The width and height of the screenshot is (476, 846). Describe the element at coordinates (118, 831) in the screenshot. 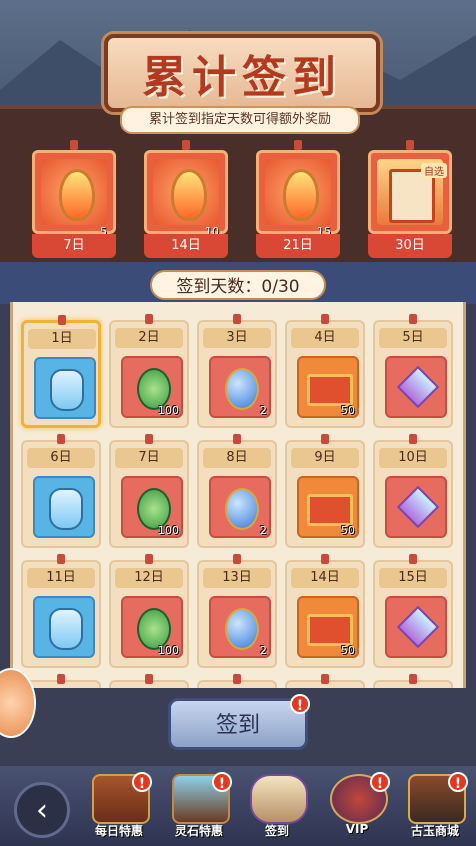

I see `nav-label: 每日特惠` at that location.